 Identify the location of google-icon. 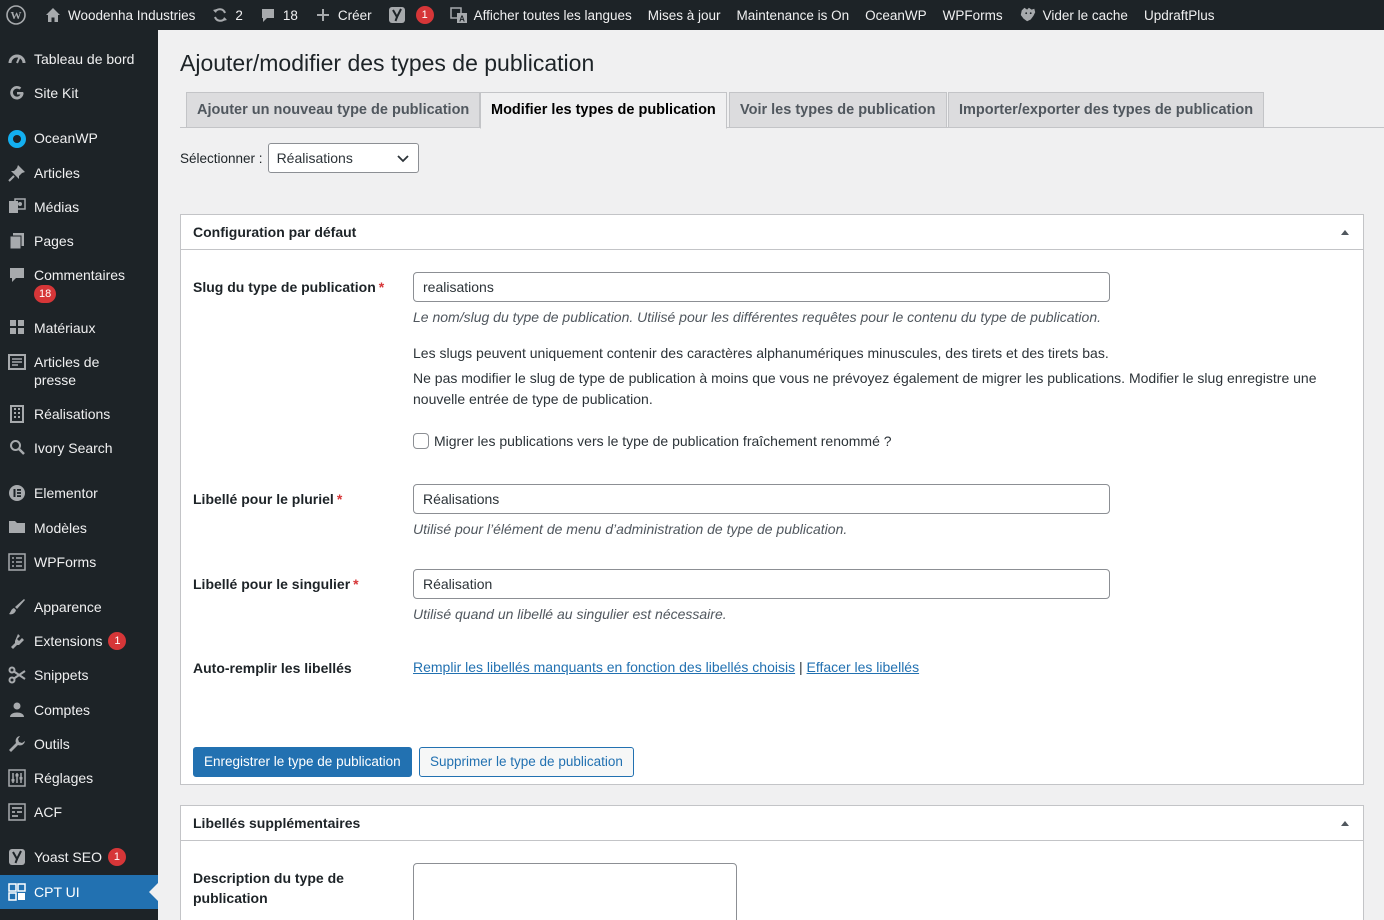
(17, 93).